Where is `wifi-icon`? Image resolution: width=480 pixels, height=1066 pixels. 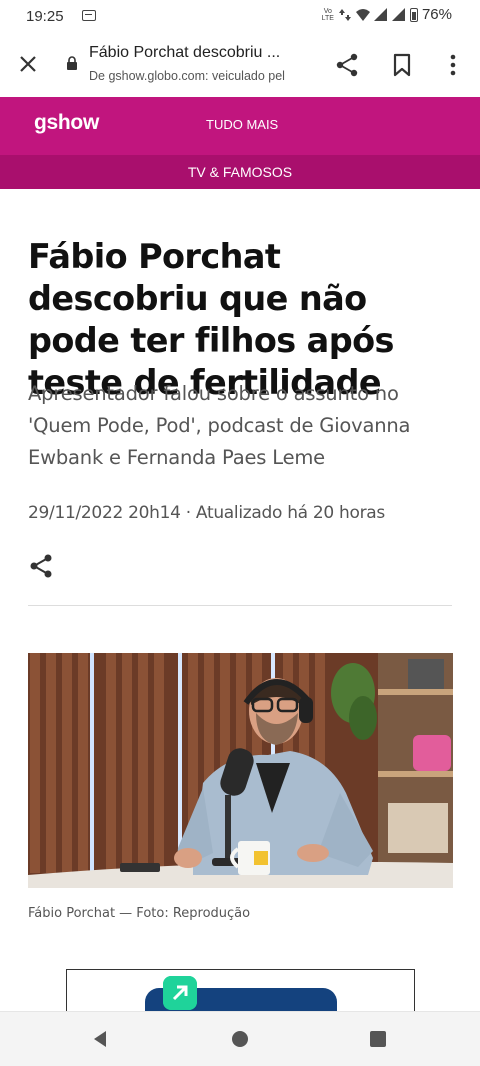
wifi-icon is located at coordinates (362, 14).